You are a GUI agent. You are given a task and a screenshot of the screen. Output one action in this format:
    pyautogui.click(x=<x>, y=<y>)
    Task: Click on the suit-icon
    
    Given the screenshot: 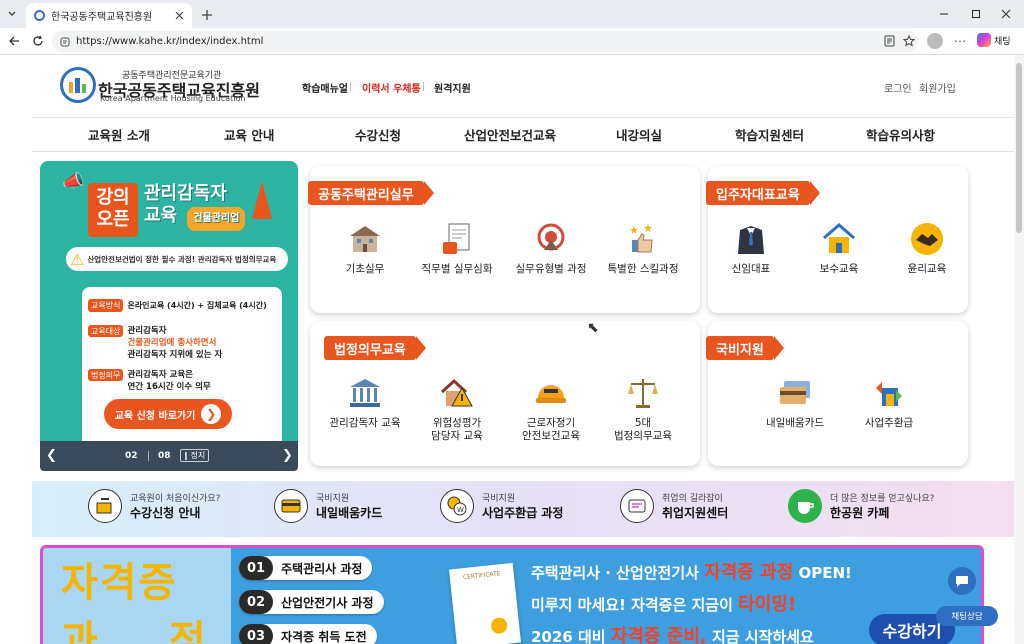 What is the action you would take?
    pyautogui.click(x=751, y=239)
    